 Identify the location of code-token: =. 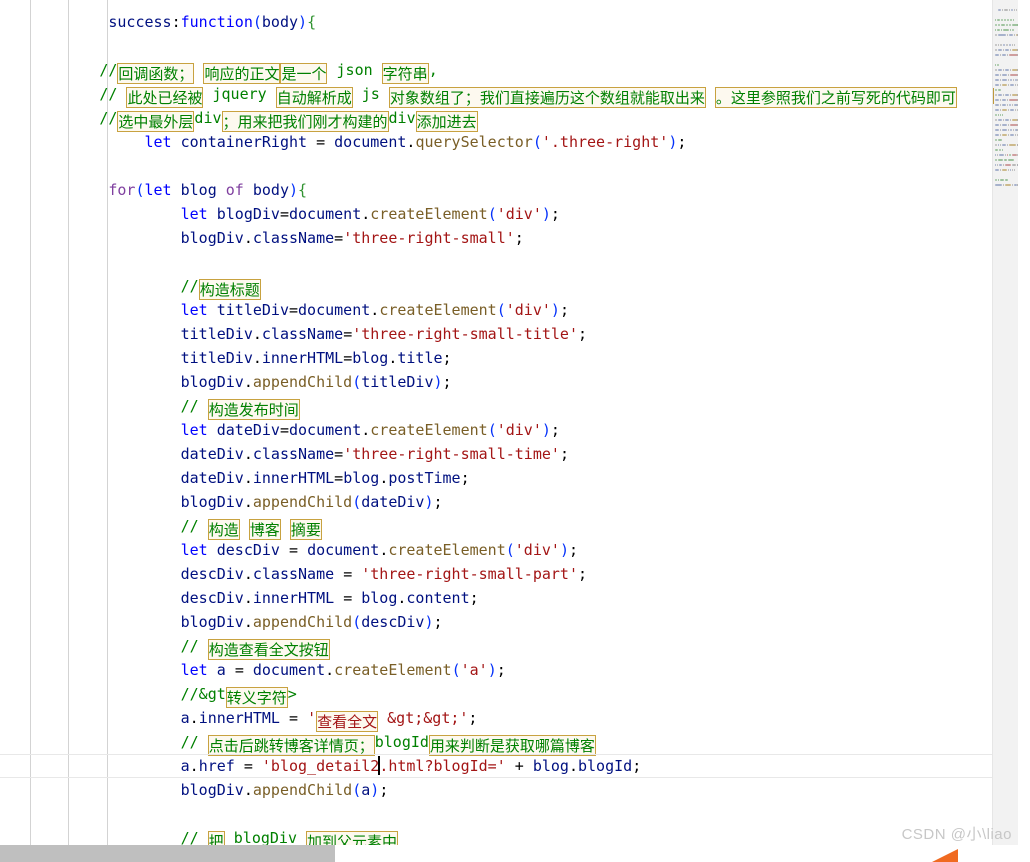
(352, 598).